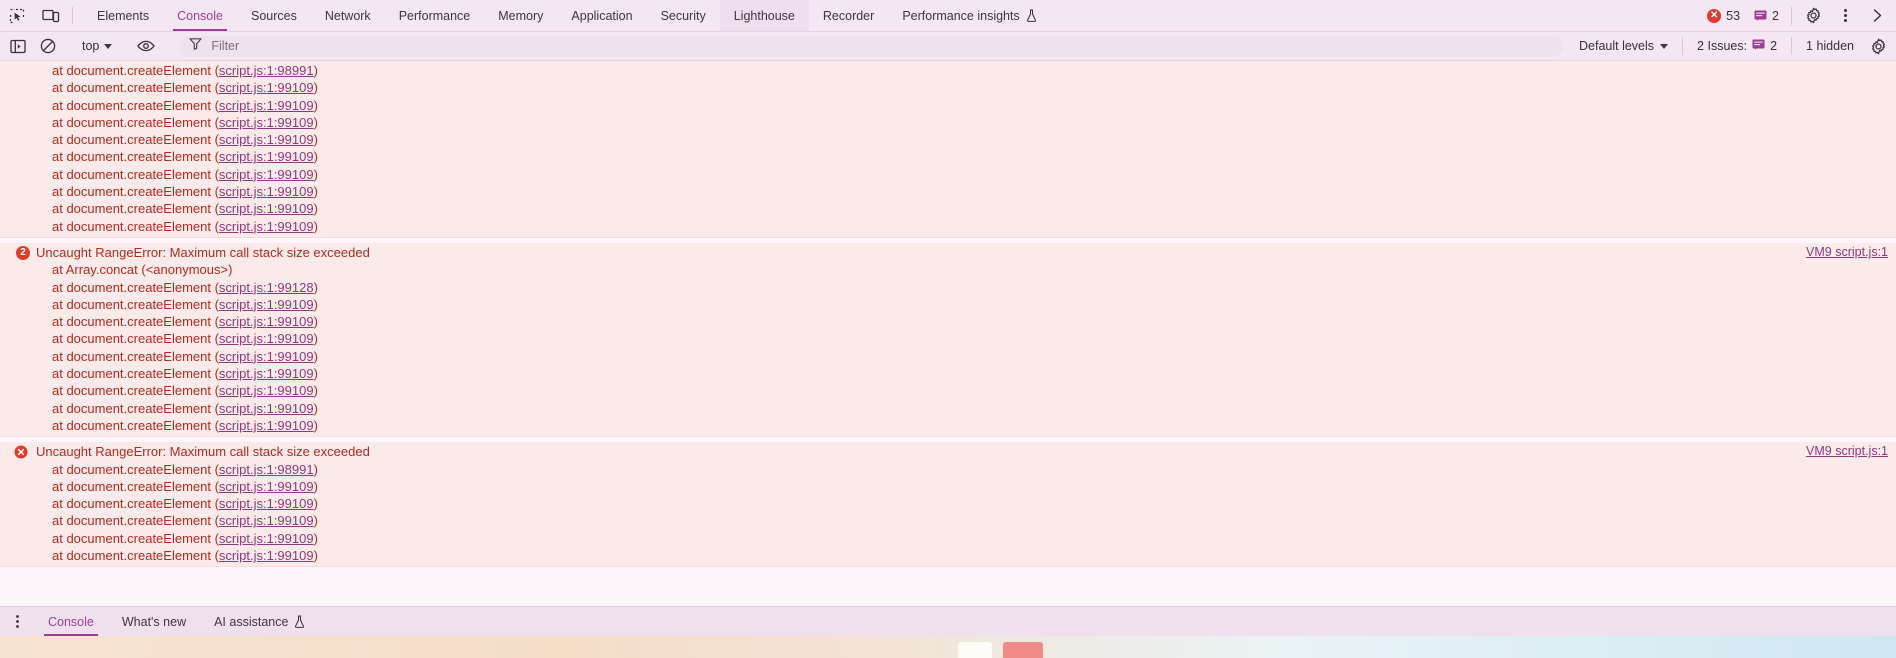 The height and width of the screenshot is (658, 1896). I want to click on console-sidebar-icon, so click(18, 46).